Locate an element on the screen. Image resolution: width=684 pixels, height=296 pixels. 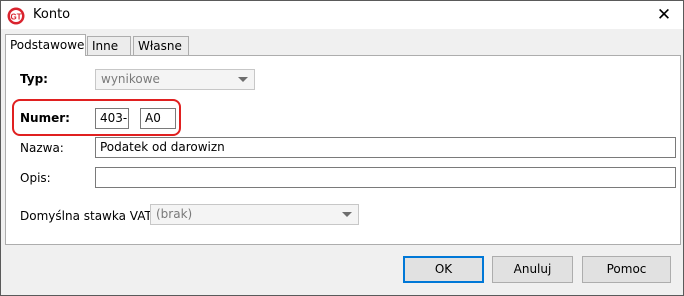
opis-field is located at coordinates (385, 177).